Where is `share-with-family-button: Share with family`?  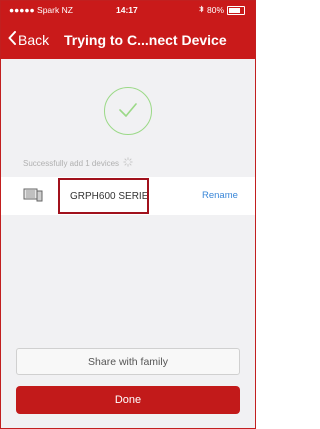 share-with-family-button: Share with family is located at coordinates (128, 361).